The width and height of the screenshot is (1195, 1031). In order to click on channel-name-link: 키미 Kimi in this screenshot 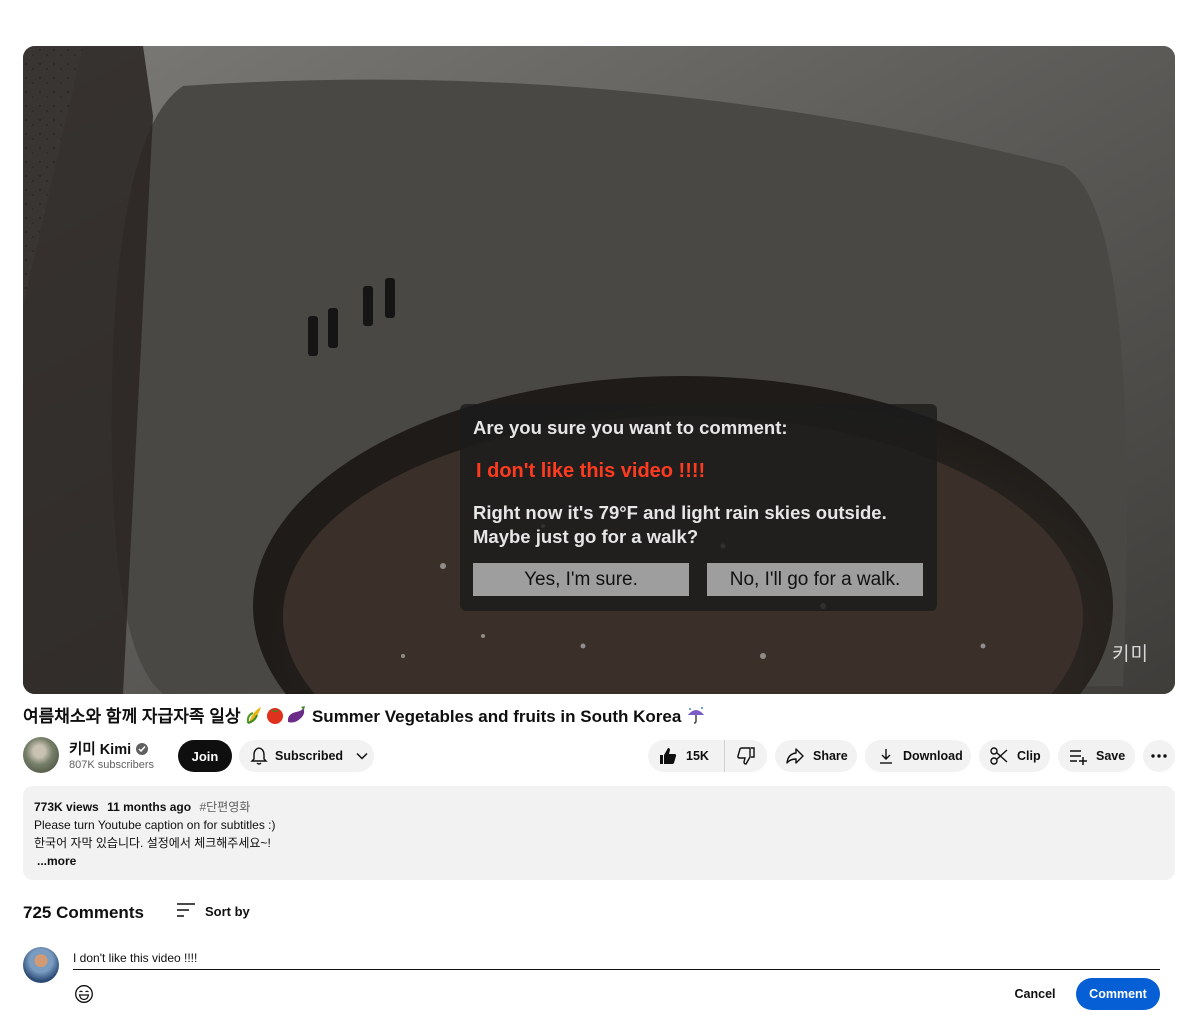, I will do `click(109, 748)`.